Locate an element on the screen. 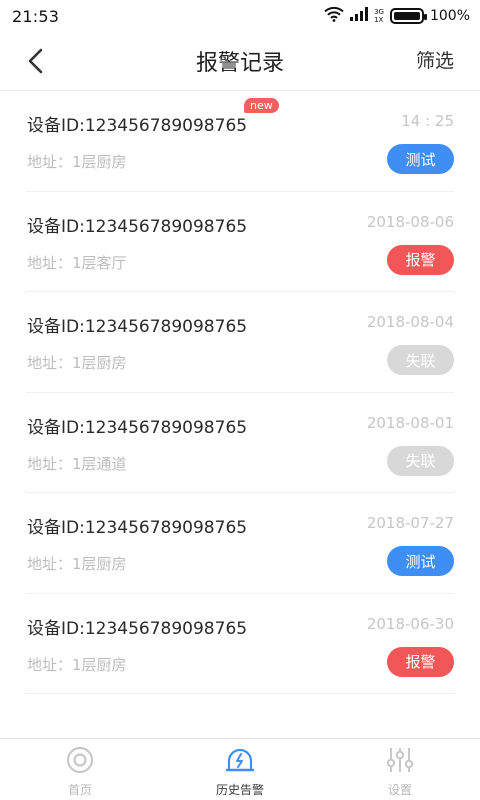 The image size is (480, 800). home-icon is located at coordinates (80, 760).